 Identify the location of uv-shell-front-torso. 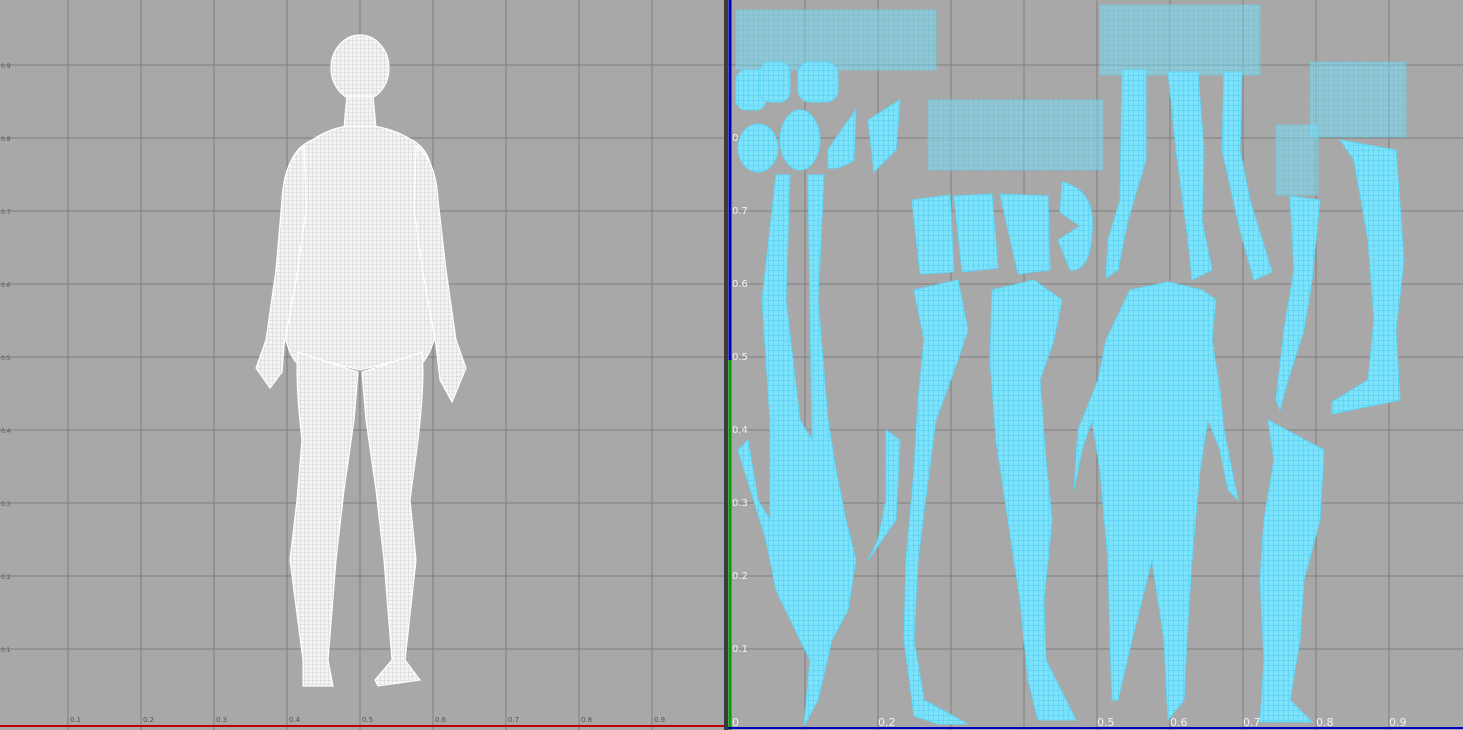
(1156, 501).